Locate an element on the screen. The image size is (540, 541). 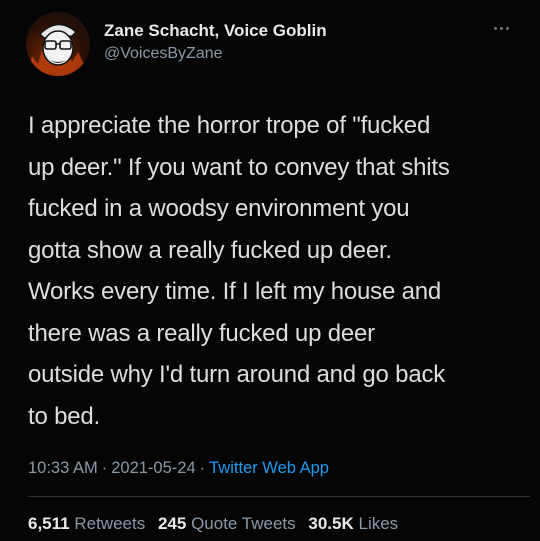
quote-tweets-label: Quote Tweets is located at coordinates (243, 523).